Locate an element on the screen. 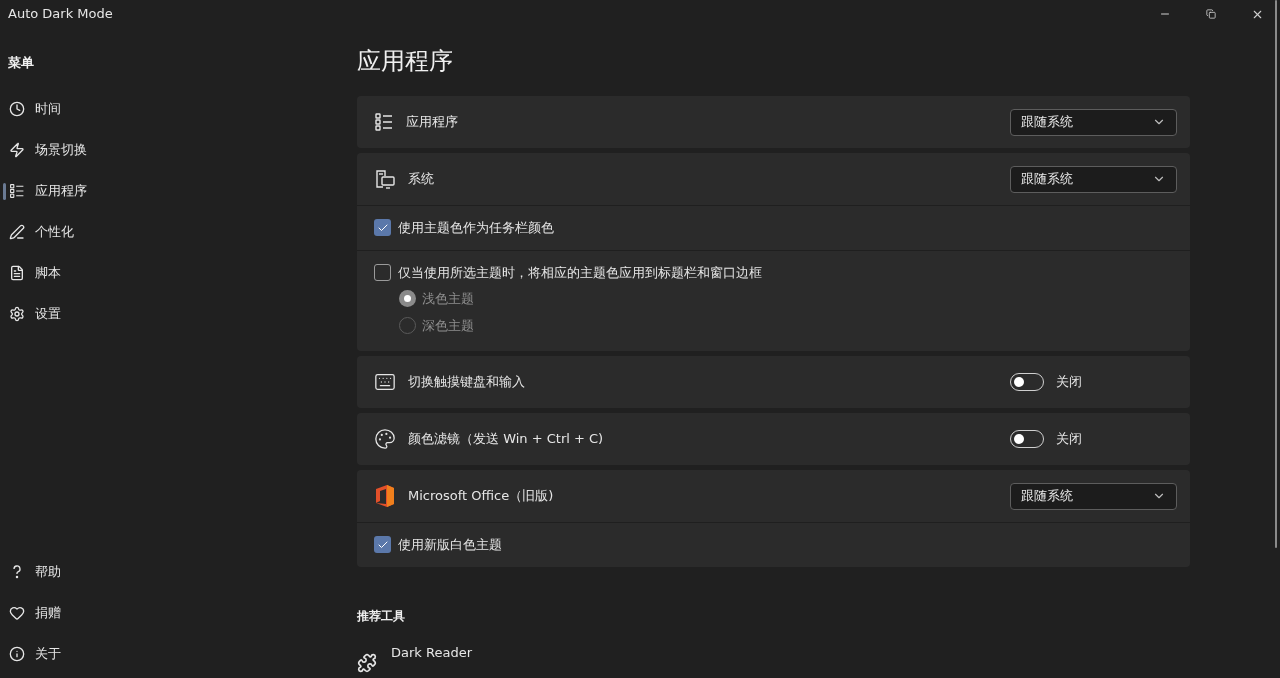  nav-item: 关于 is located at coordinates (30, 653).